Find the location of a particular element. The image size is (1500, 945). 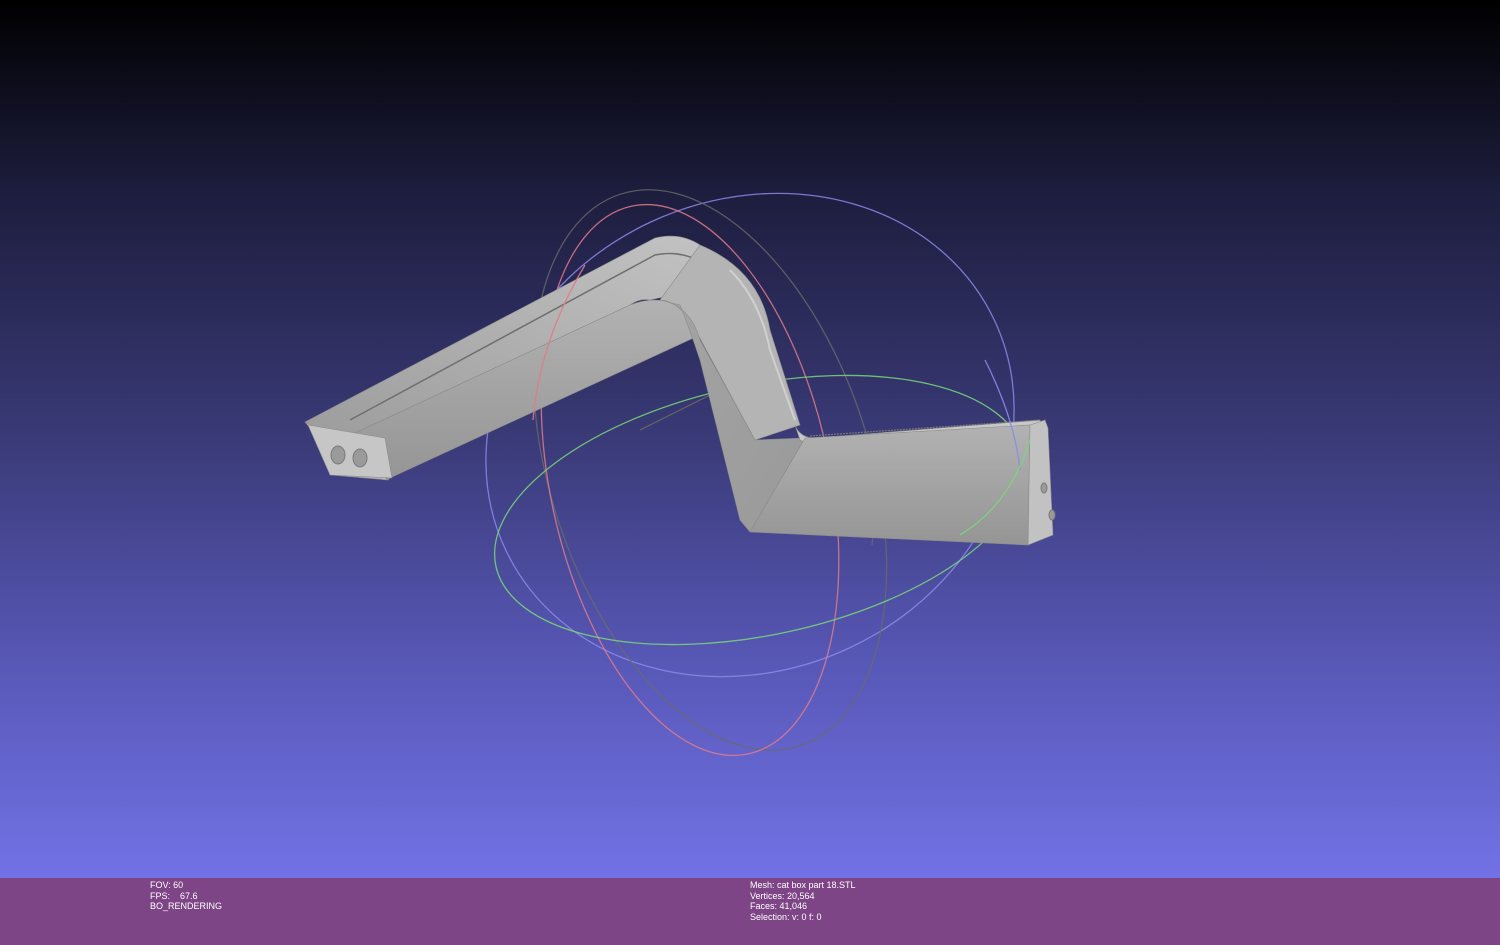

mesh-name: Mesh: cat box part 18.STL is located at coordinates (803, 885).